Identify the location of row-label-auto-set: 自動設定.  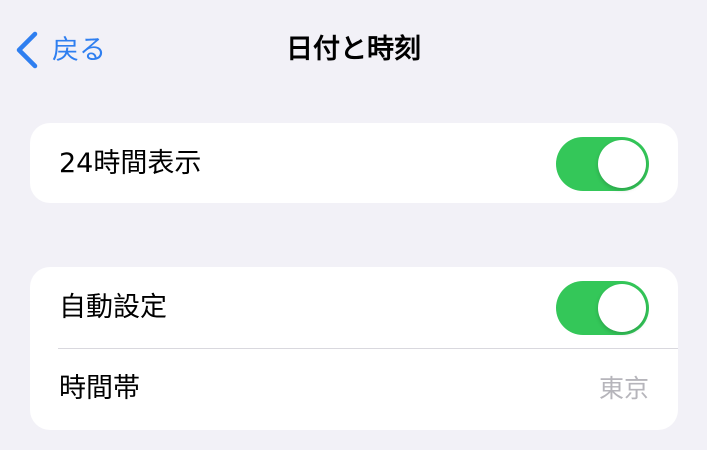
(113, 307).